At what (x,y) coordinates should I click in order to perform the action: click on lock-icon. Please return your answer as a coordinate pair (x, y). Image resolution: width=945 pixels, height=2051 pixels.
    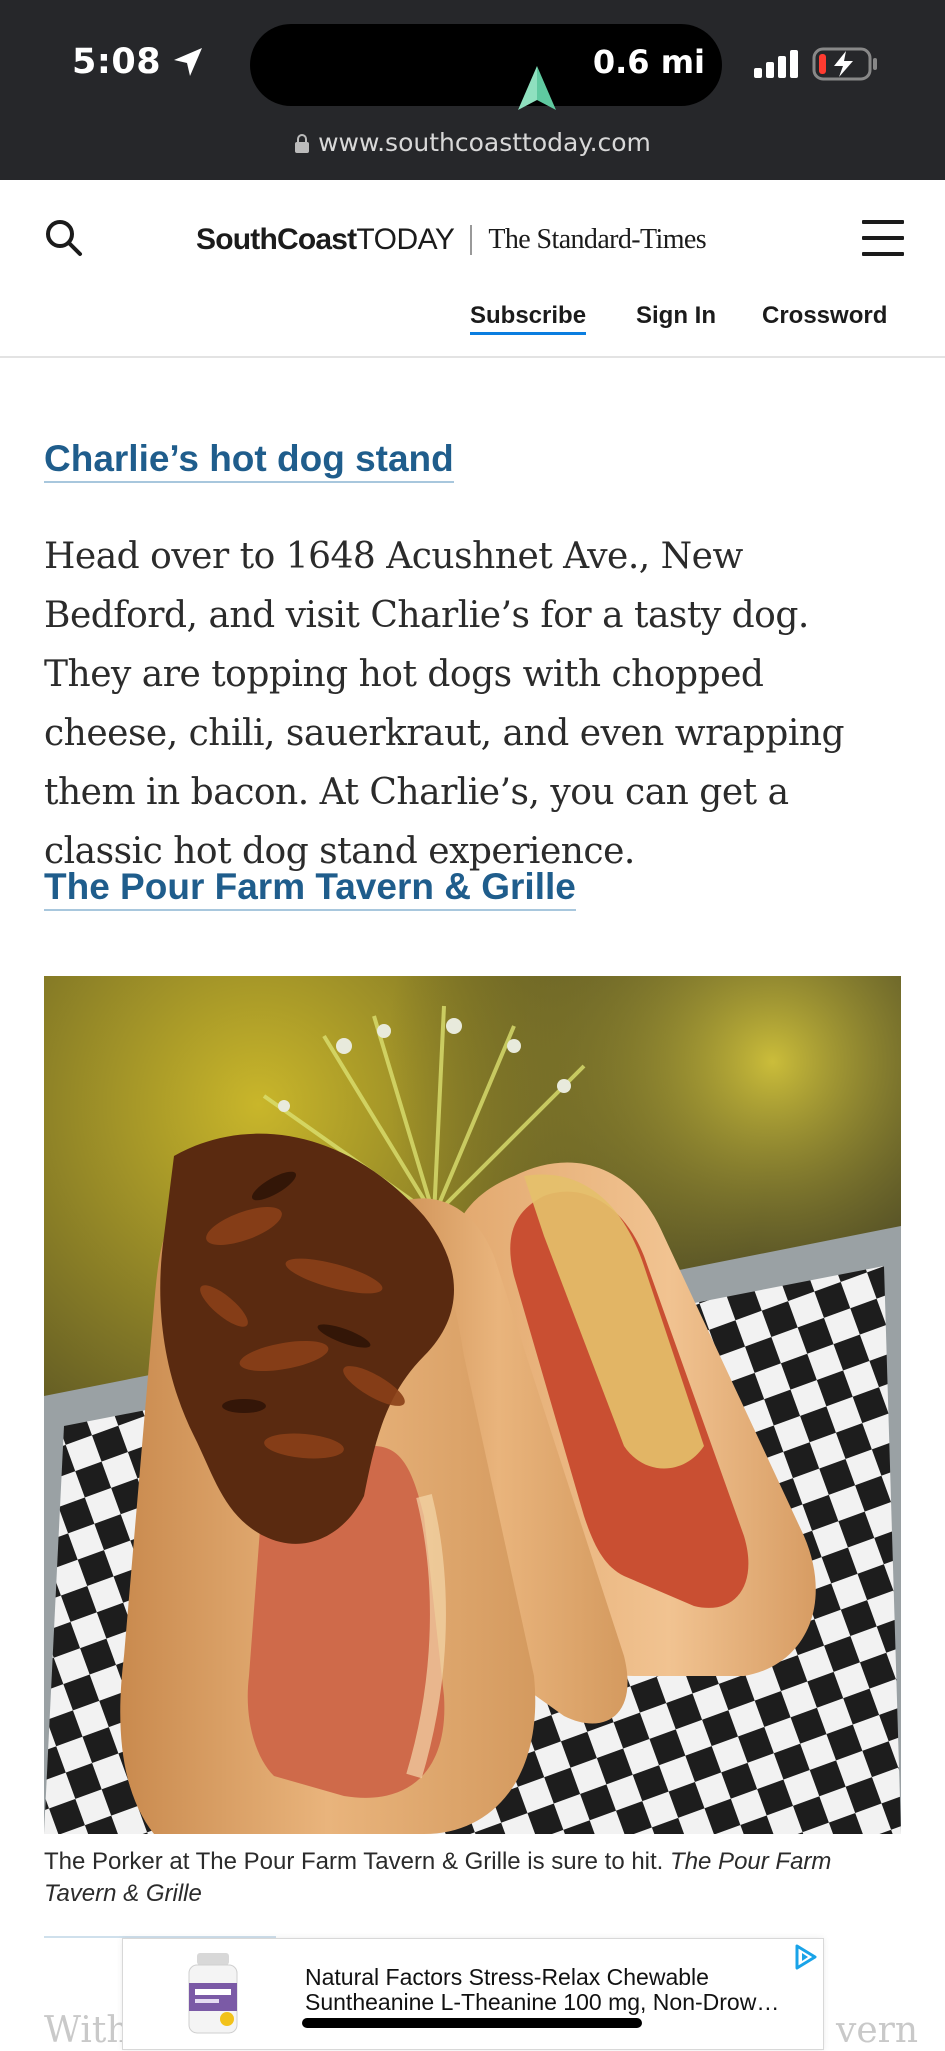
    Looking at the image, I should click on (302, 143).